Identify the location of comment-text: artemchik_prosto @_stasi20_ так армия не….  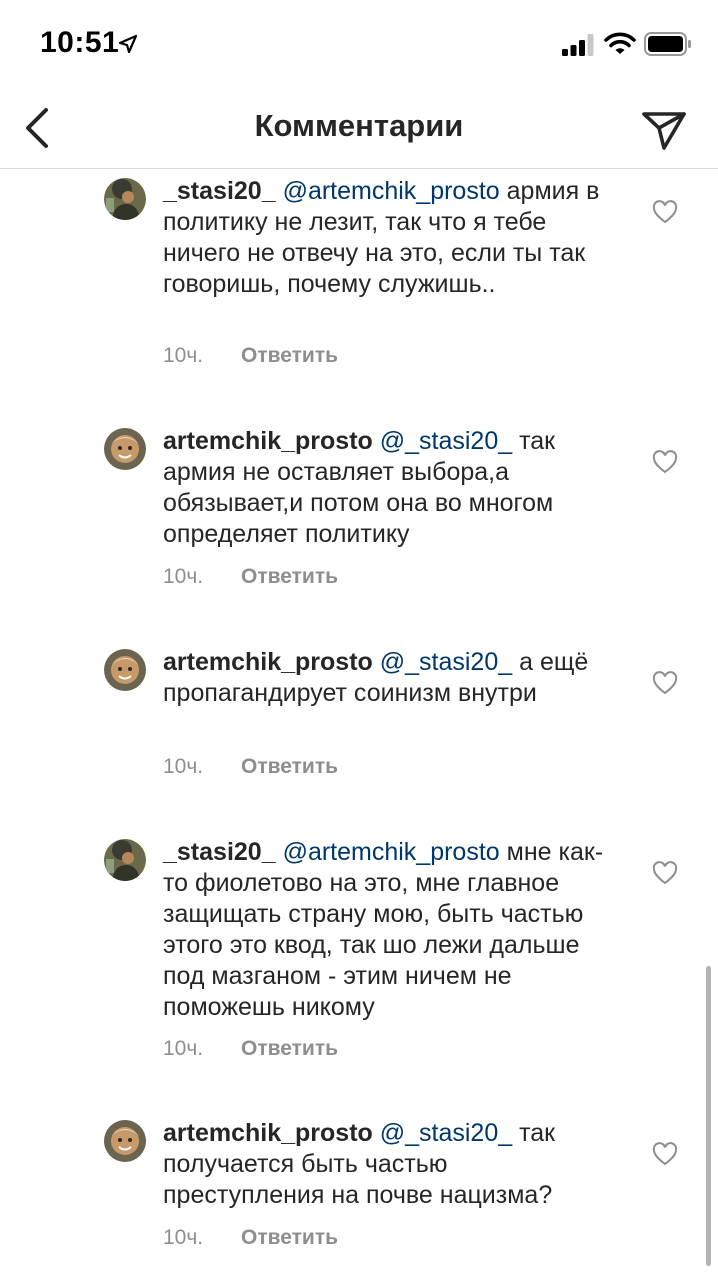
(388, 488).